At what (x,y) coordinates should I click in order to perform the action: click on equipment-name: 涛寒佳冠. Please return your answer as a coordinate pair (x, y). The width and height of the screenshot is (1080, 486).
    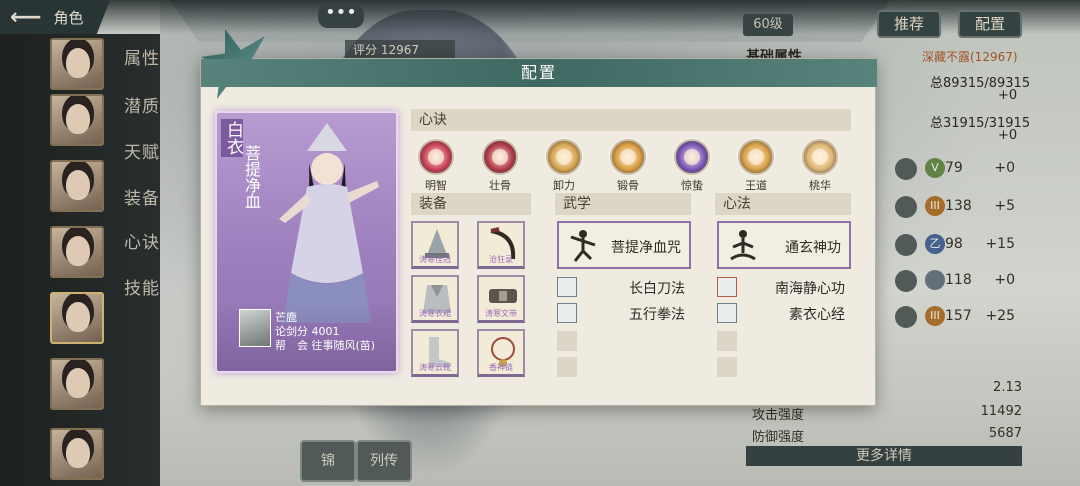
    Looking at the image, I should click on (435, 259).